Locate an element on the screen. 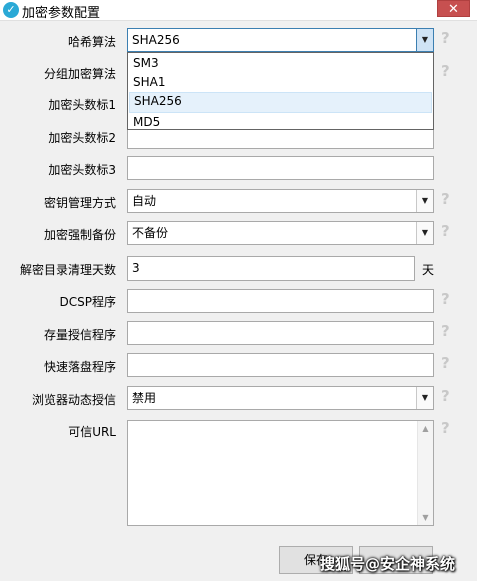  key-management-select: 自动 ▼ is located at coordinates (280, 201).